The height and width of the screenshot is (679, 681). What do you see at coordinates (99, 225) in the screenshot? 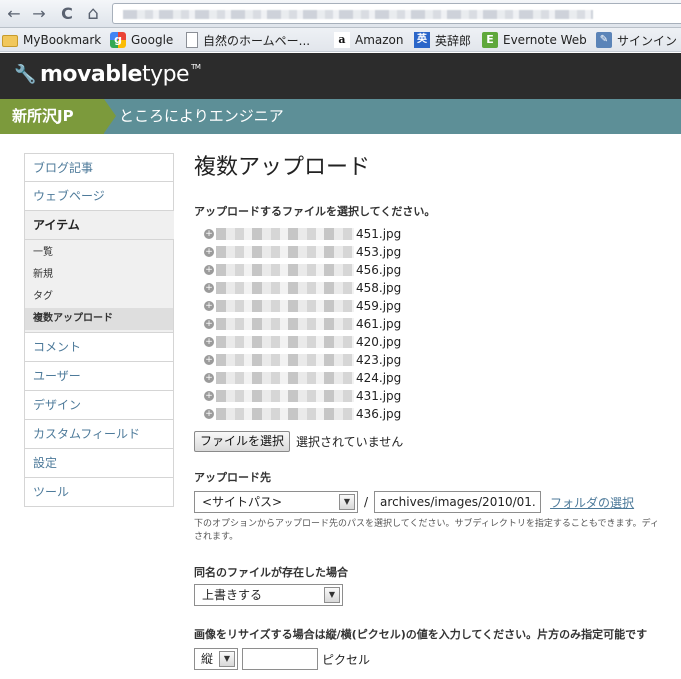
I see `sidebar-item-assets: アイテム` at bounding box center [99, 225].